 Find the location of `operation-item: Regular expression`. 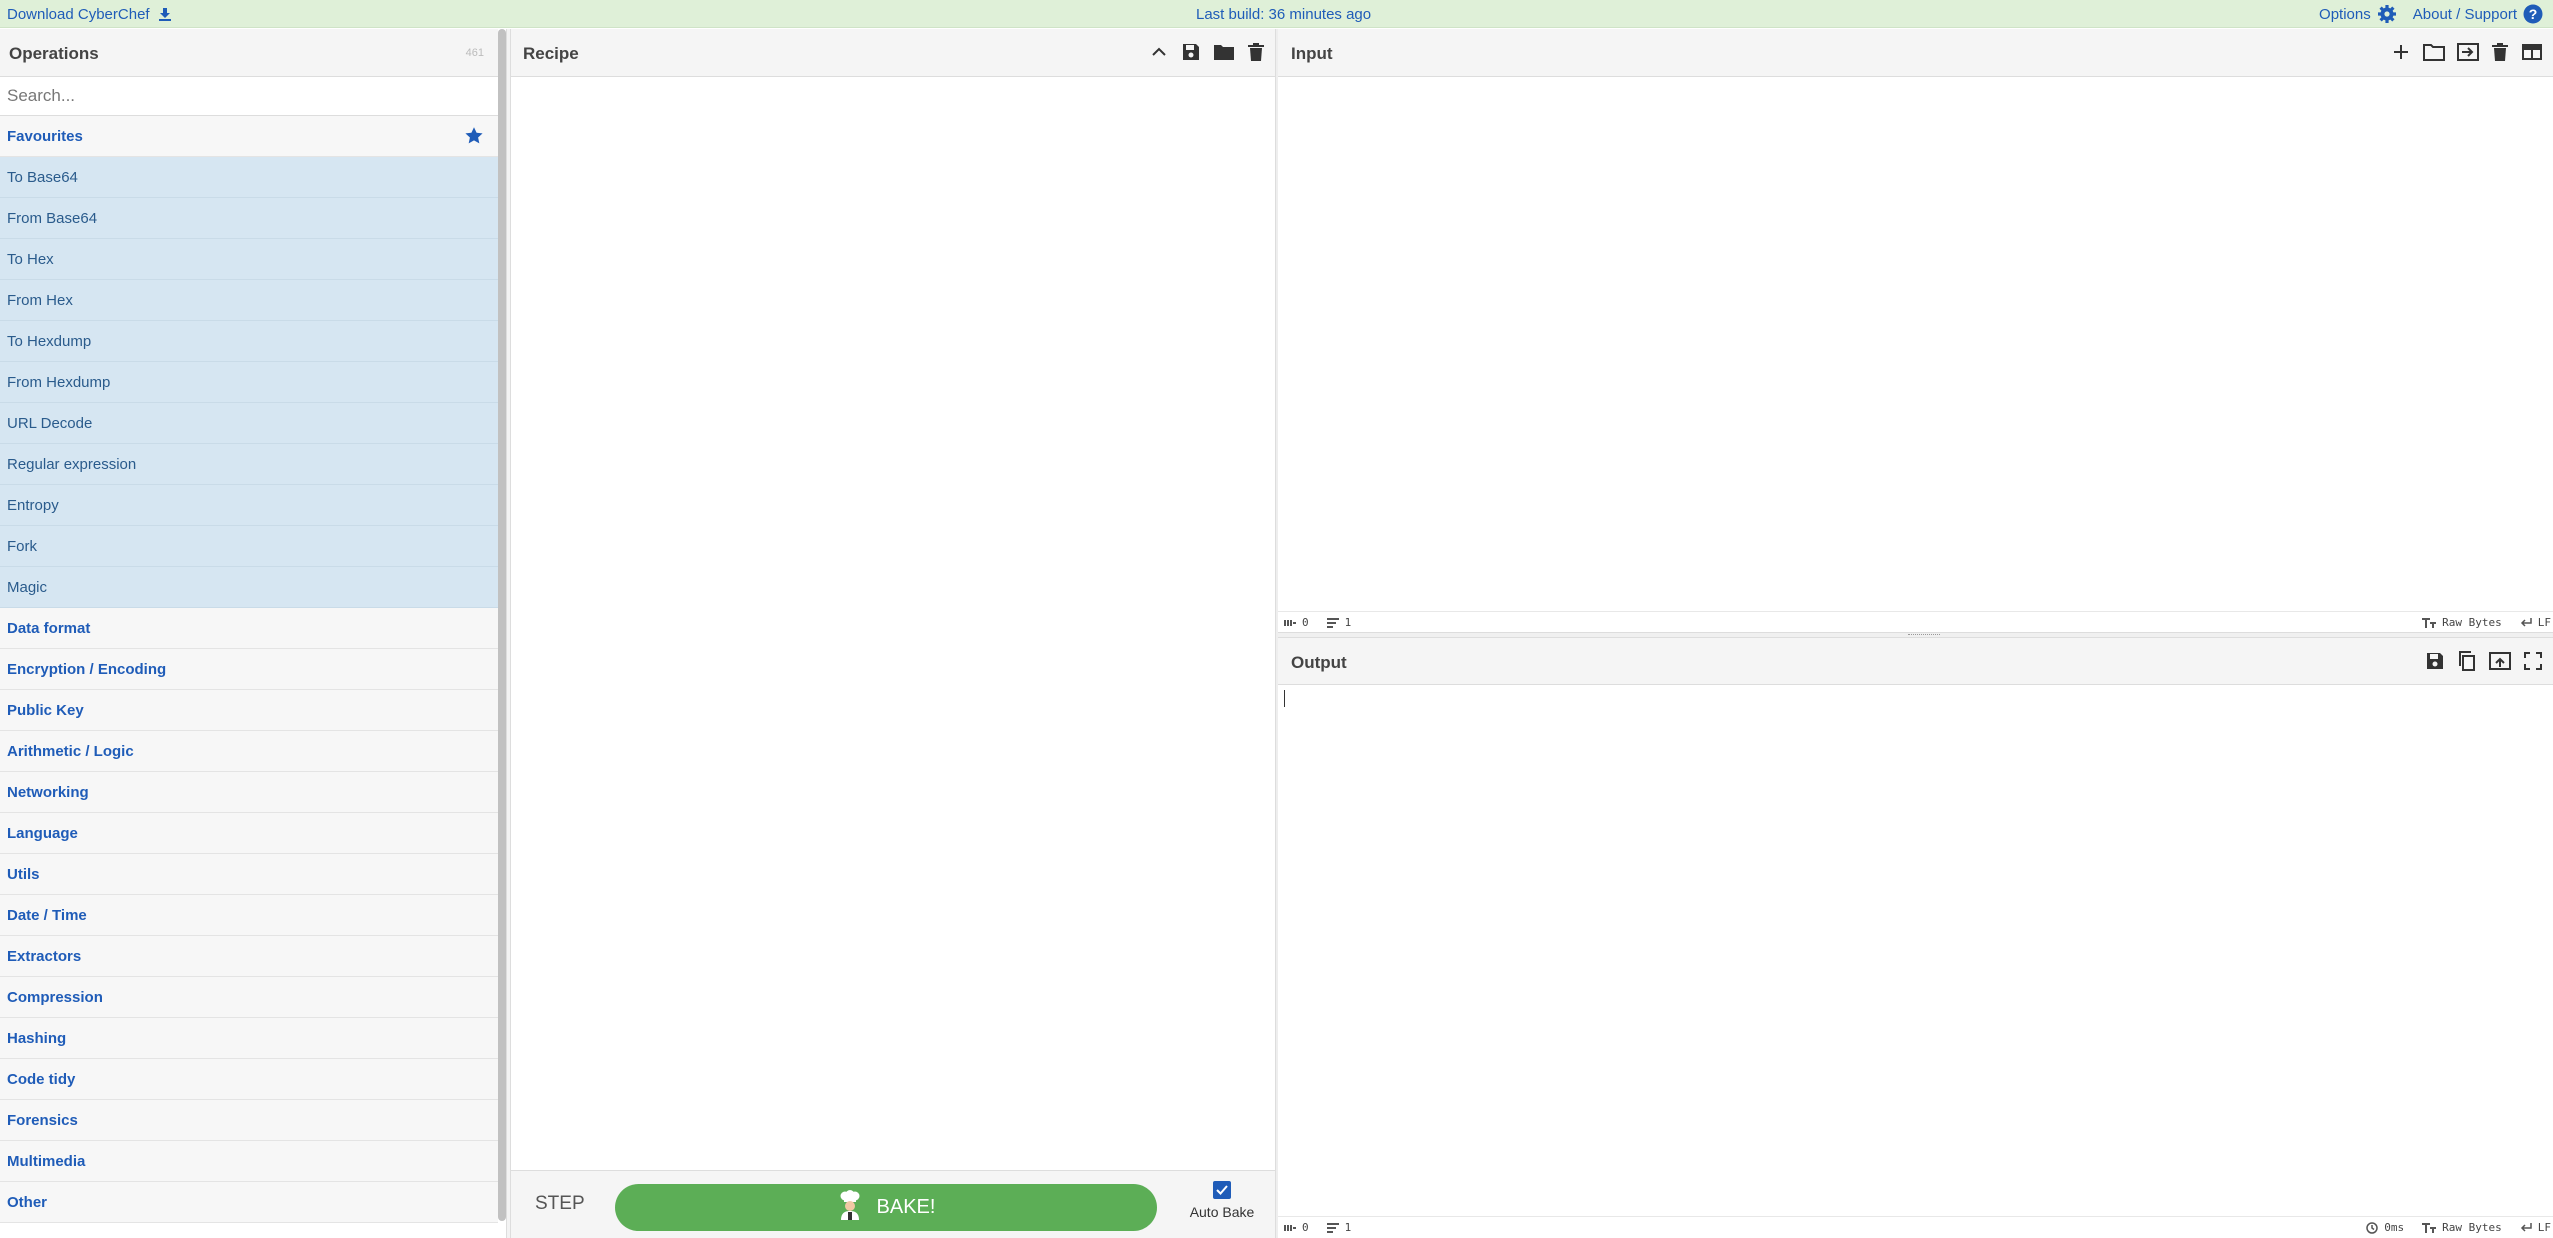

operation-item: Regular expression is located at coordinates (249, 464).